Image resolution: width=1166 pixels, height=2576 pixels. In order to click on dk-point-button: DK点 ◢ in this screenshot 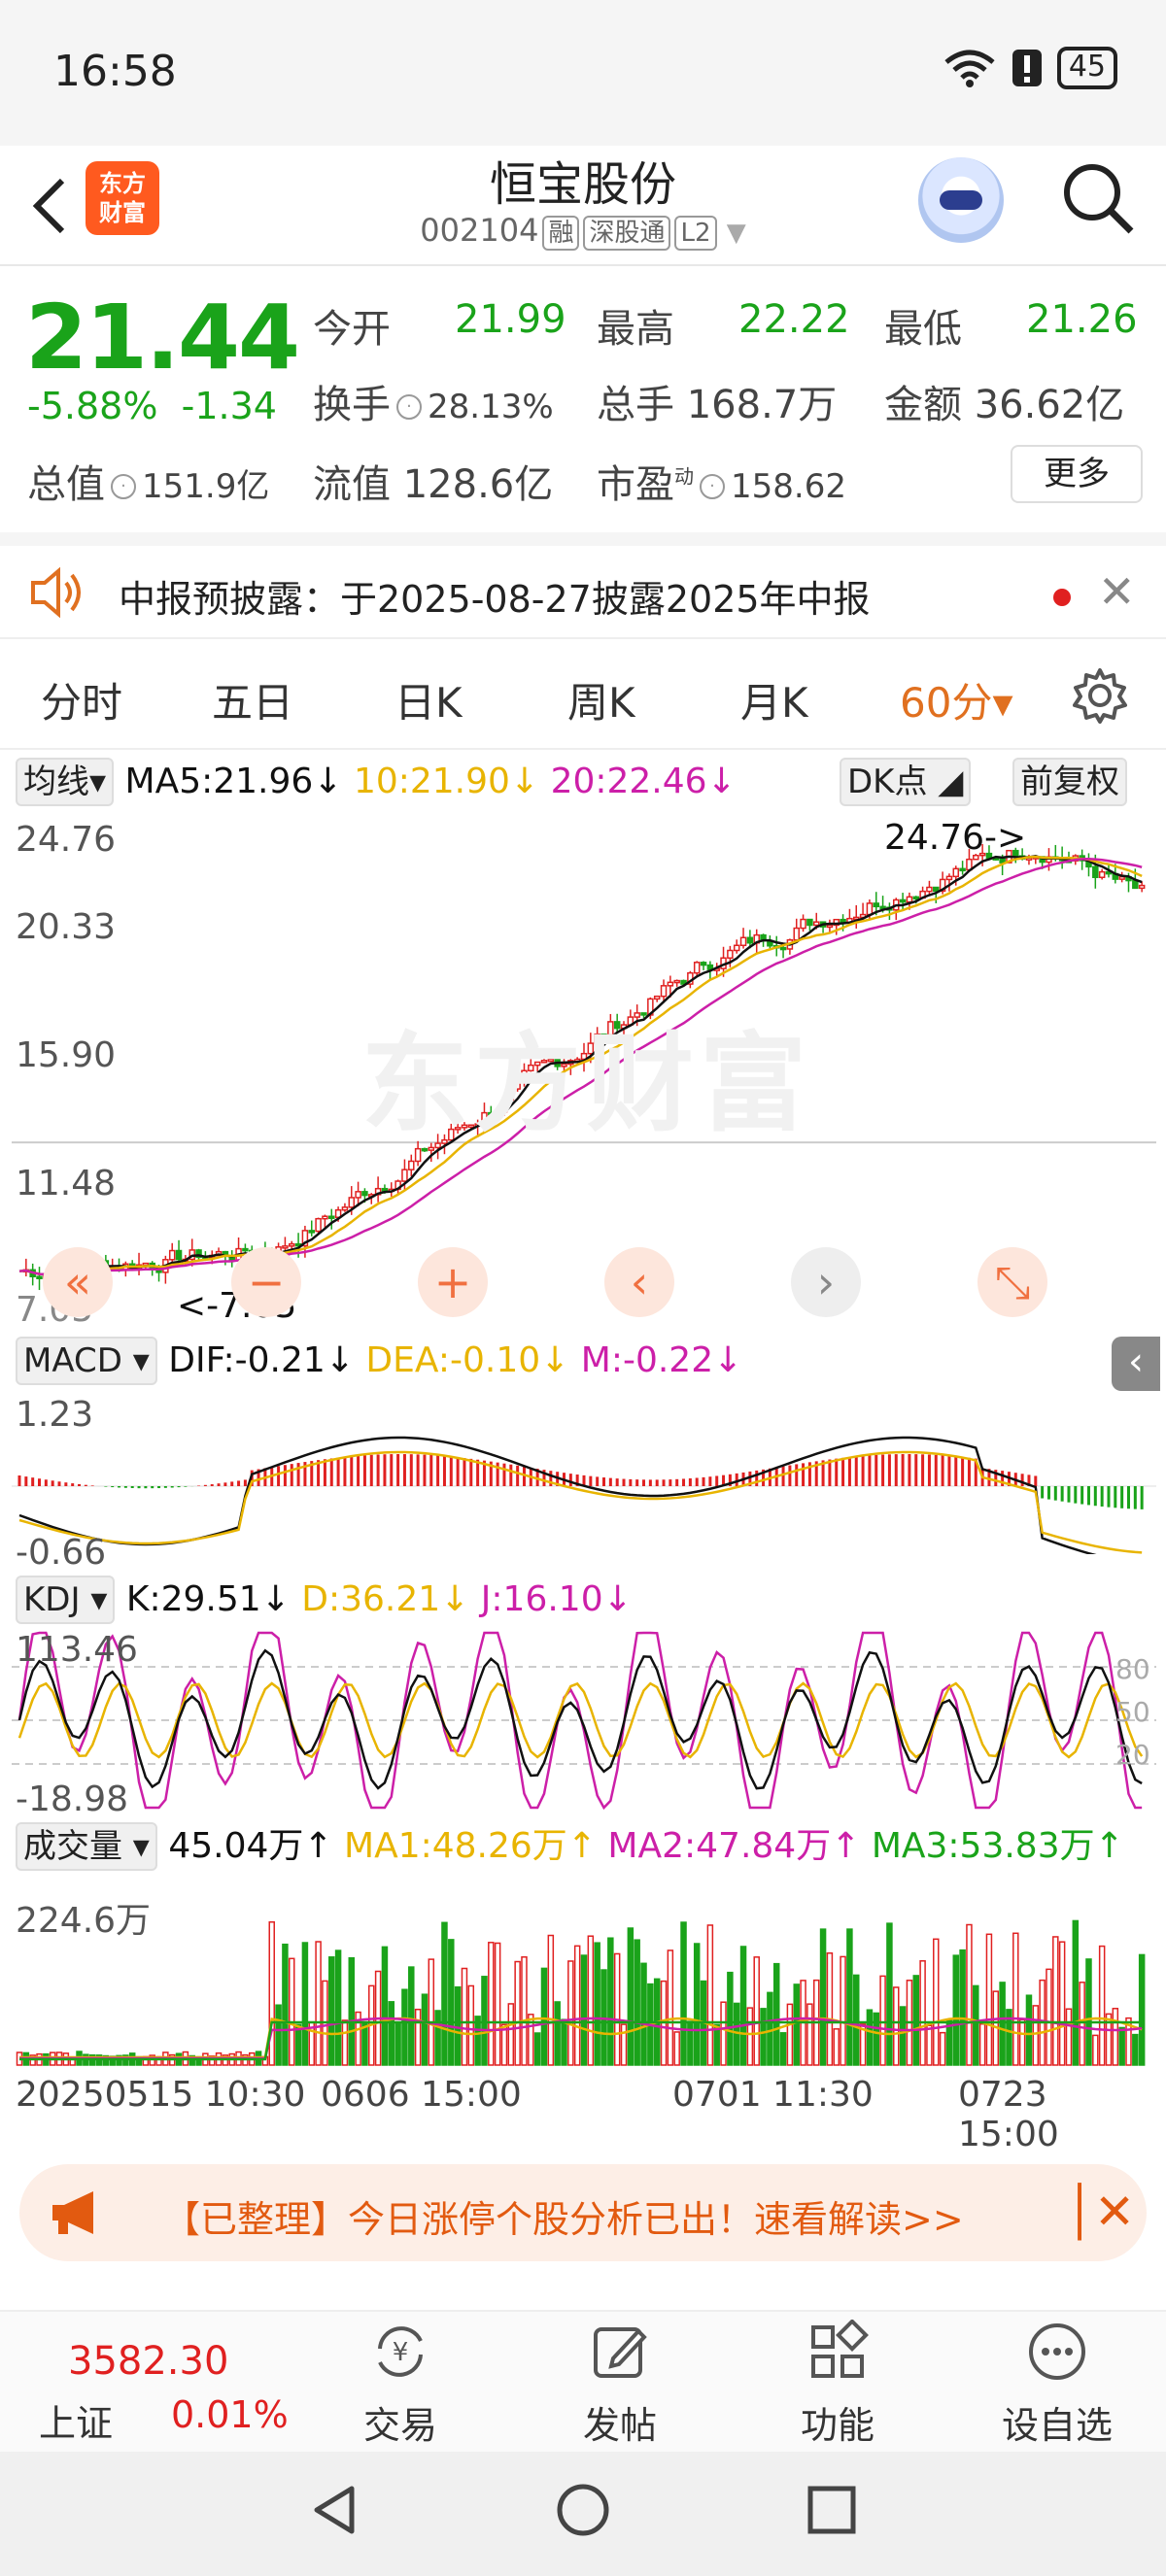, I will do `click(906, 782)`.